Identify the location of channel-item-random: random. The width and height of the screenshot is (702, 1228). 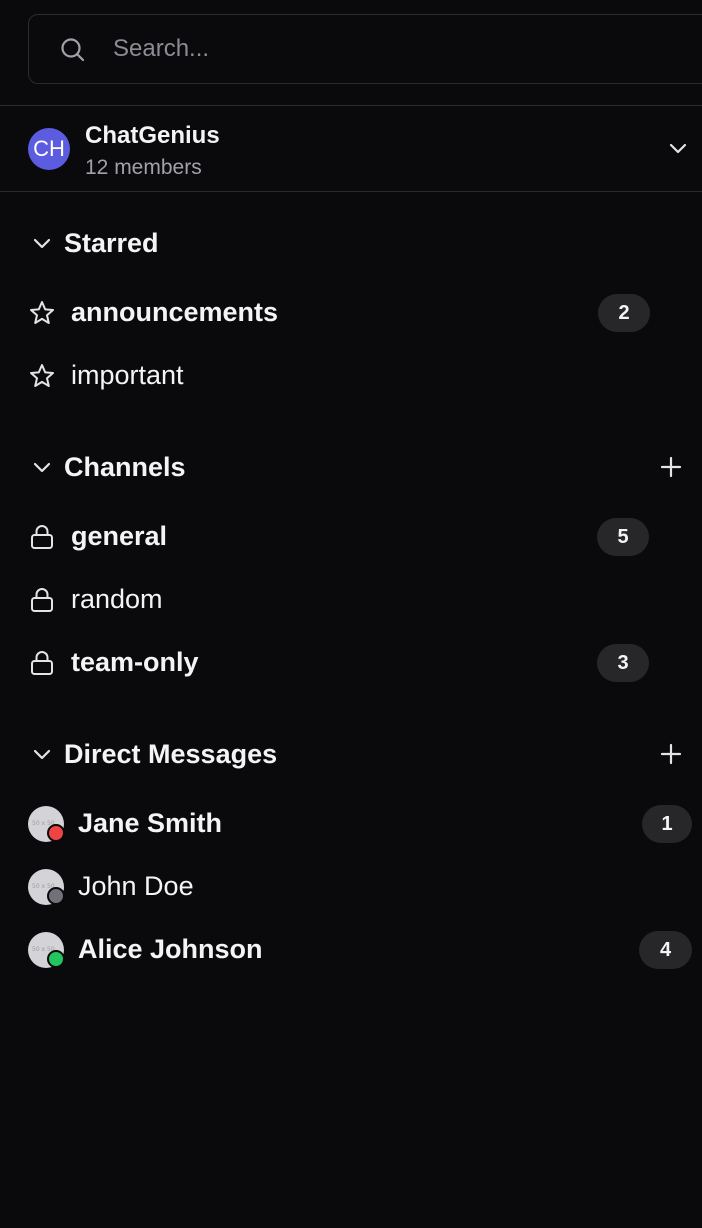
(351, 600).